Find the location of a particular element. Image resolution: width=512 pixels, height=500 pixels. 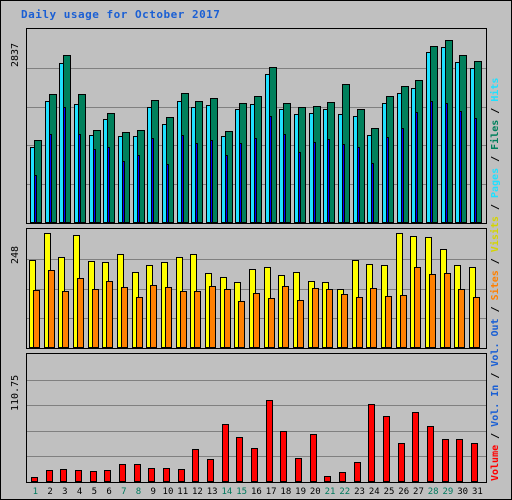

day-label-31: 31 is located at coordinates (477, 492).